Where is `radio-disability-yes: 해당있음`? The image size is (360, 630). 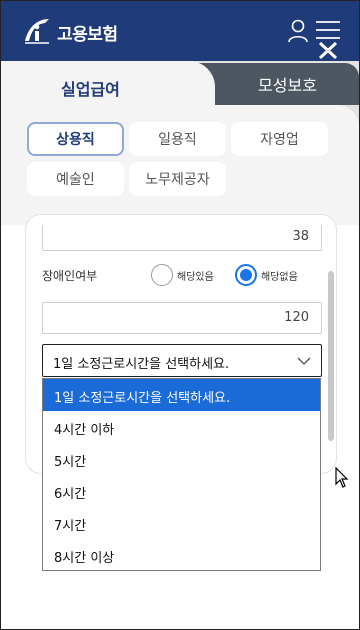
radio-disability-yes: 해당있음 is located at coordinates (182, 275).